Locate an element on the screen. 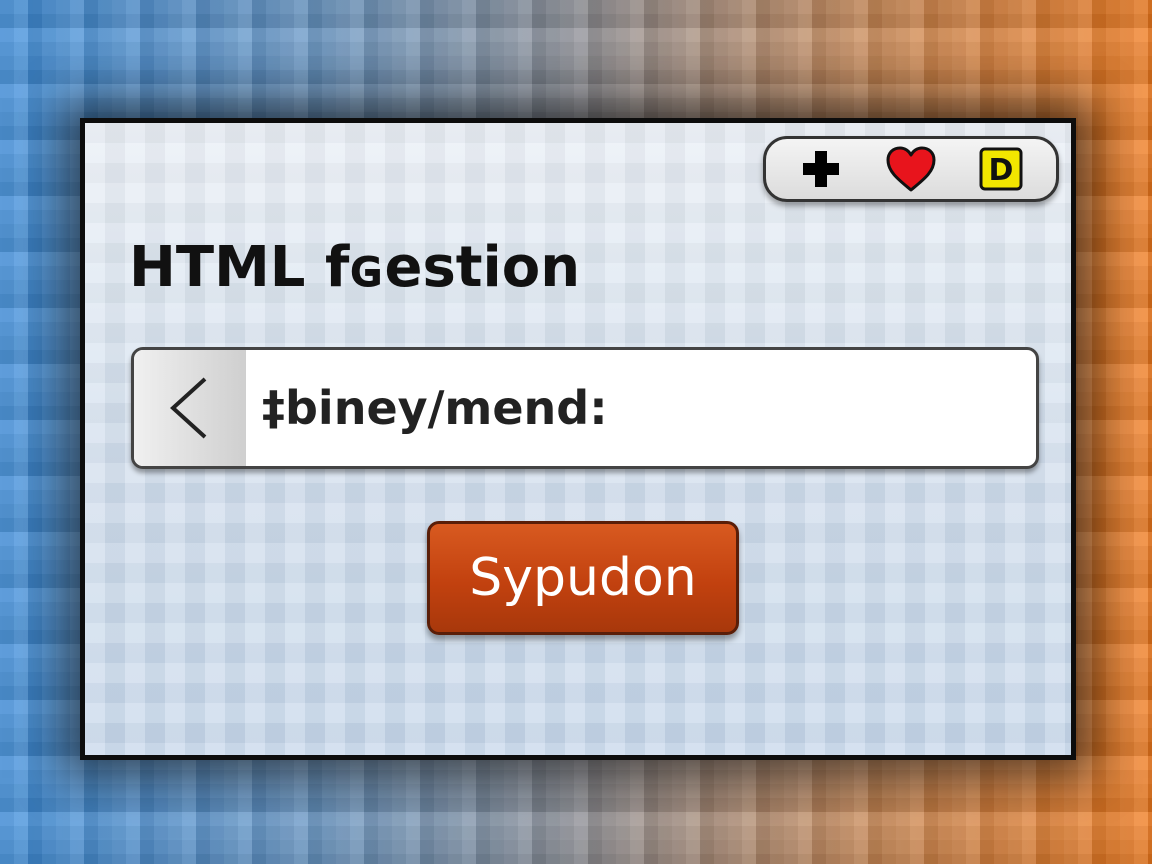 The image size is (1152, 864). back-button is located at coordinates (190, 408).